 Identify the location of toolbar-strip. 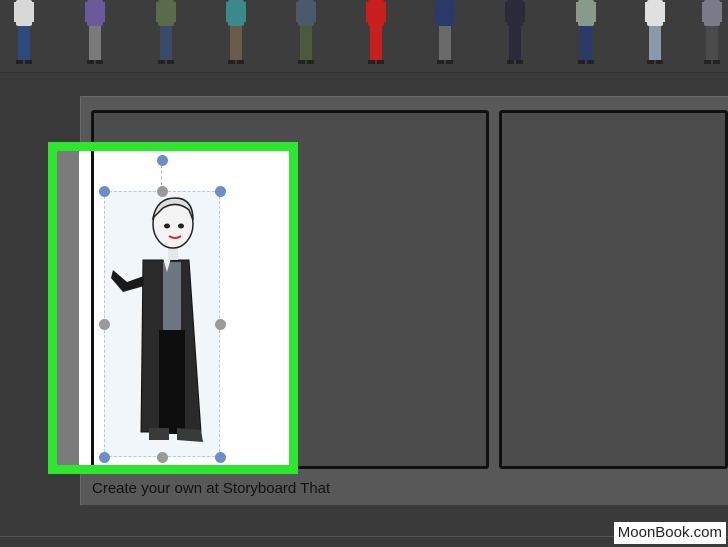
(364, 83).